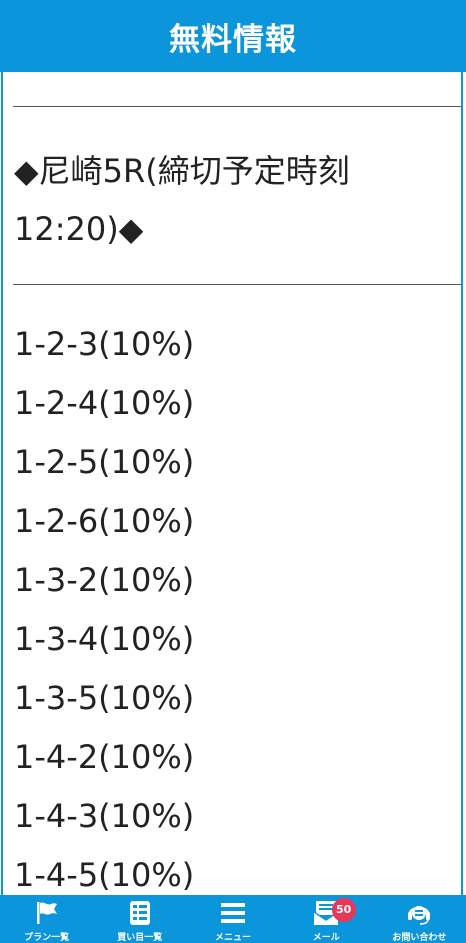 The width and height of the screenshot is (466, 943). What do you see at coordinates (233, 39) in the screenshot?
I see `page-title: 無料情報` at bounding box center [233, 39].